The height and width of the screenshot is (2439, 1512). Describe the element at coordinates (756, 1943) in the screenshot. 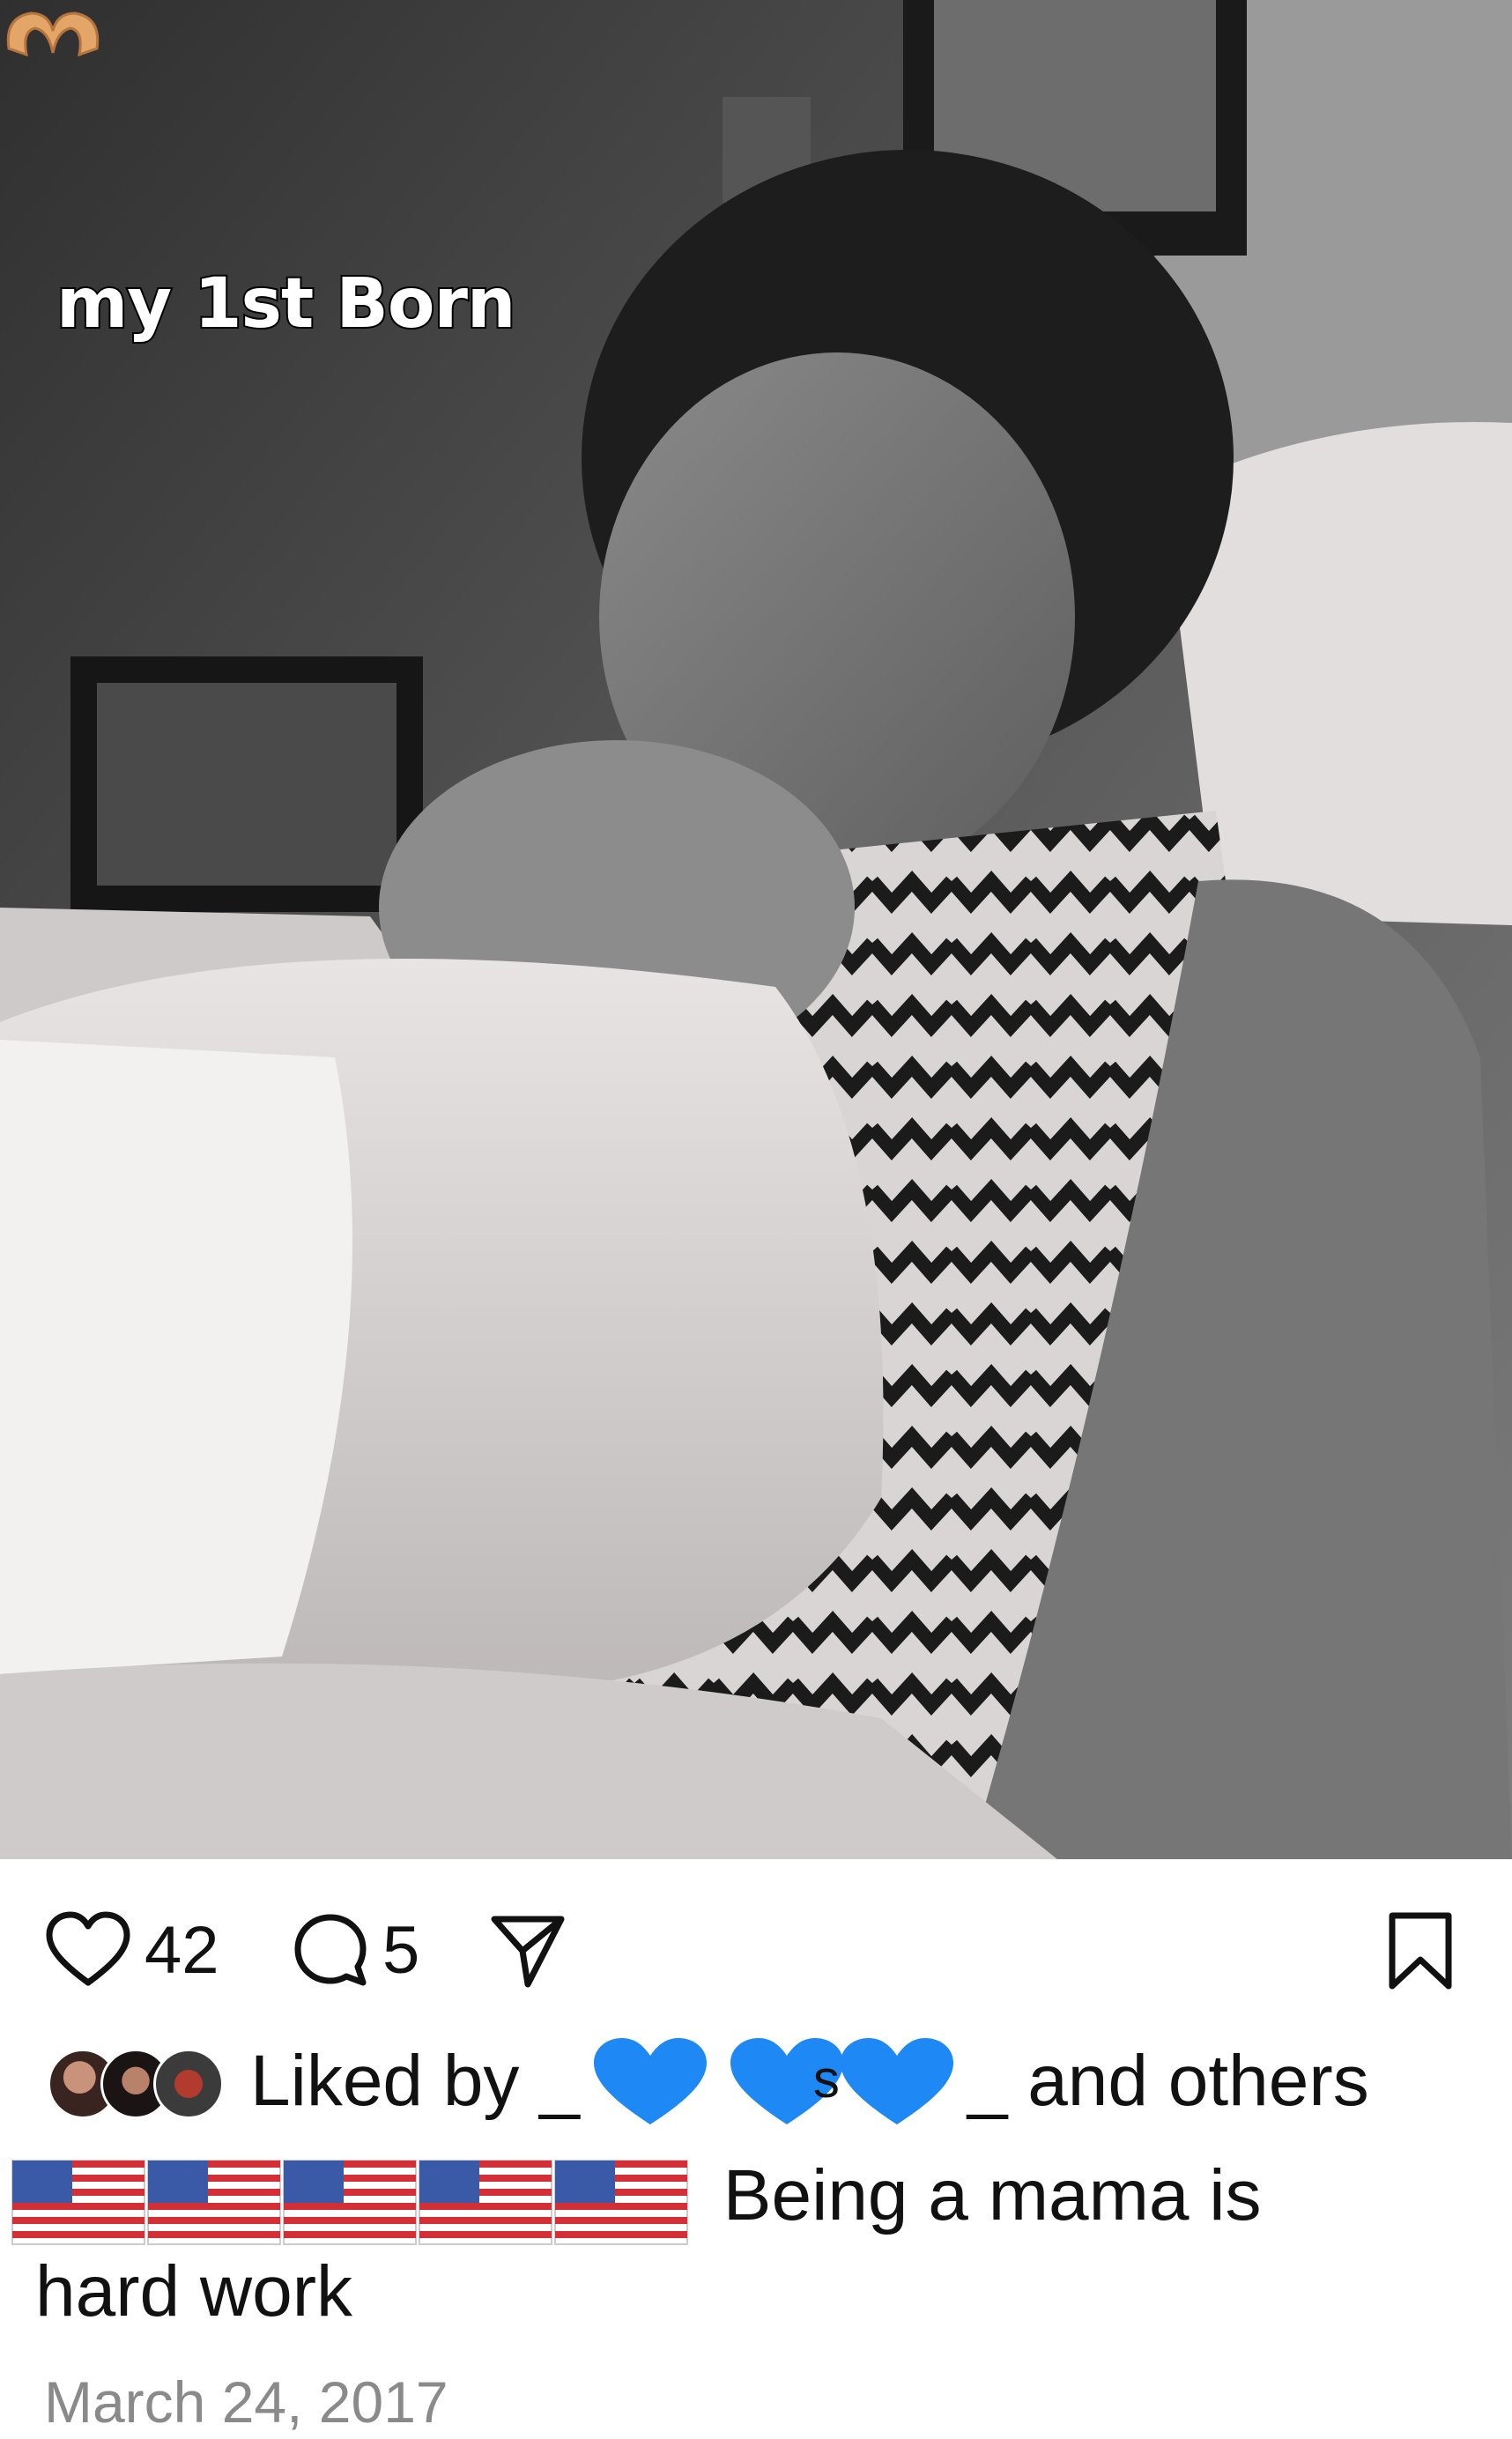

I see `post-action-bar: 42 5` at that location.